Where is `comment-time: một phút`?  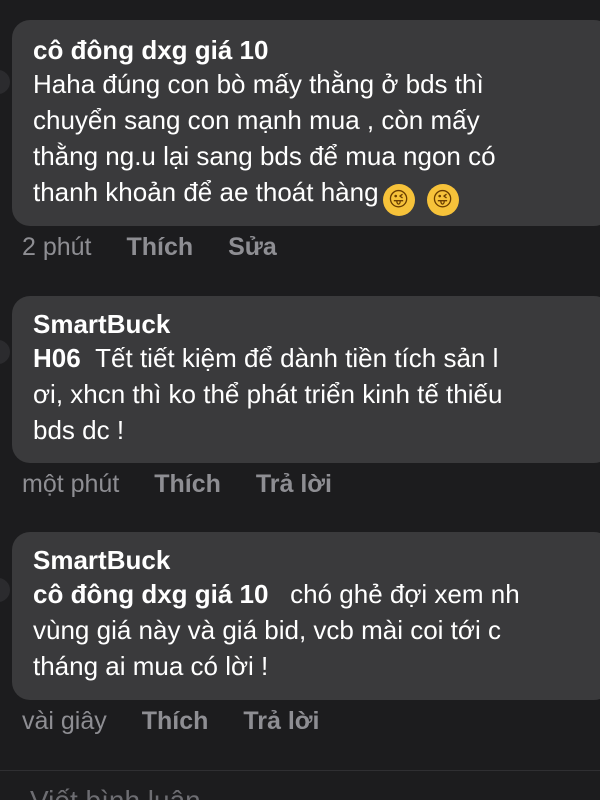
comment-time: một phút is located at coordinates (71, 484).